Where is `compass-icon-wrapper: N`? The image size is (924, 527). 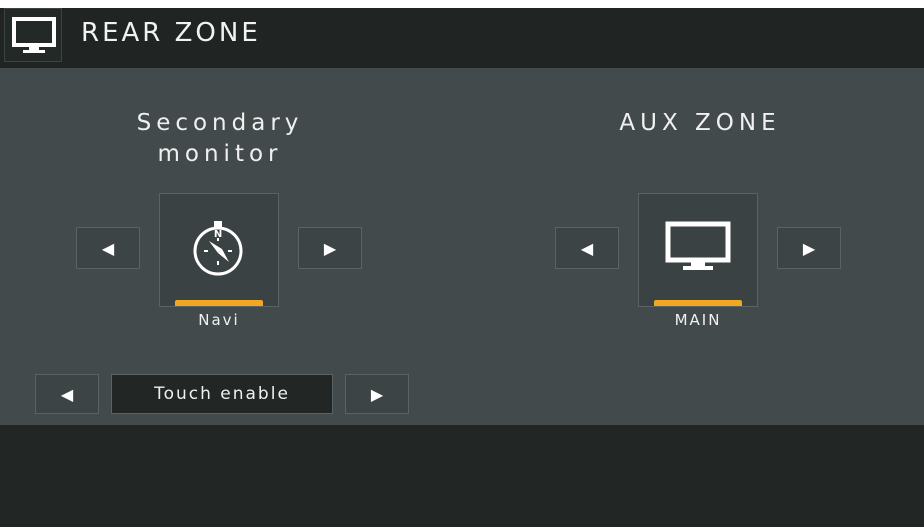 compass-icon-wrapper: N is located at coordinates (219, 248).